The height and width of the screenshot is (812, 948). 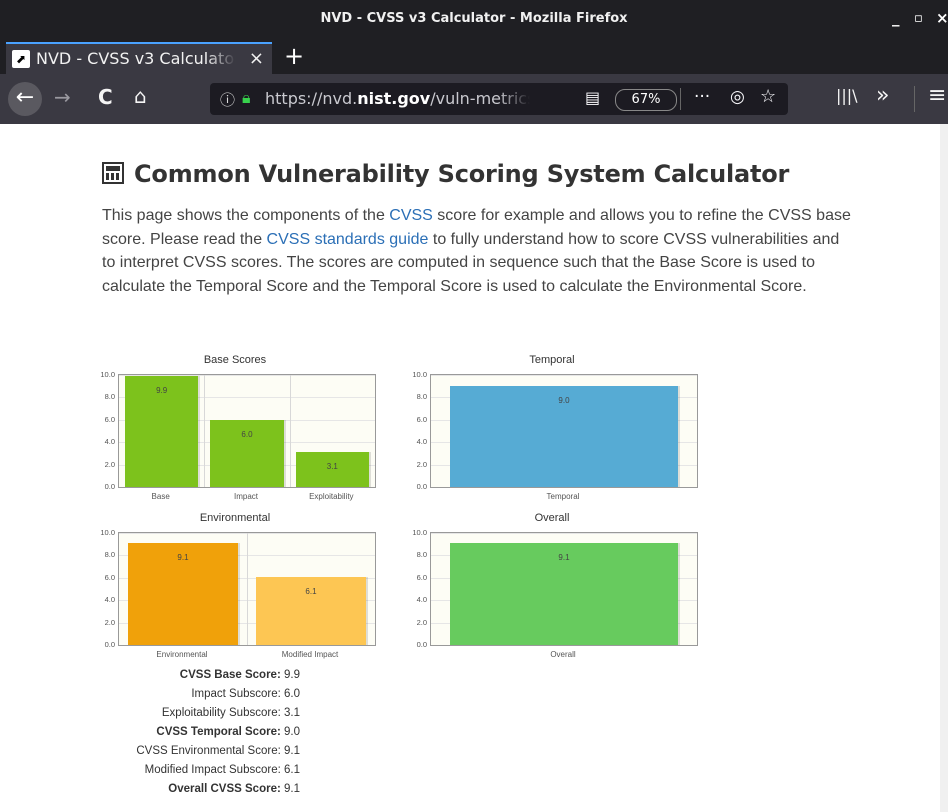 I want to click on score-line: Exploitability Subscore: 3.1, so click(x=180, y=716).